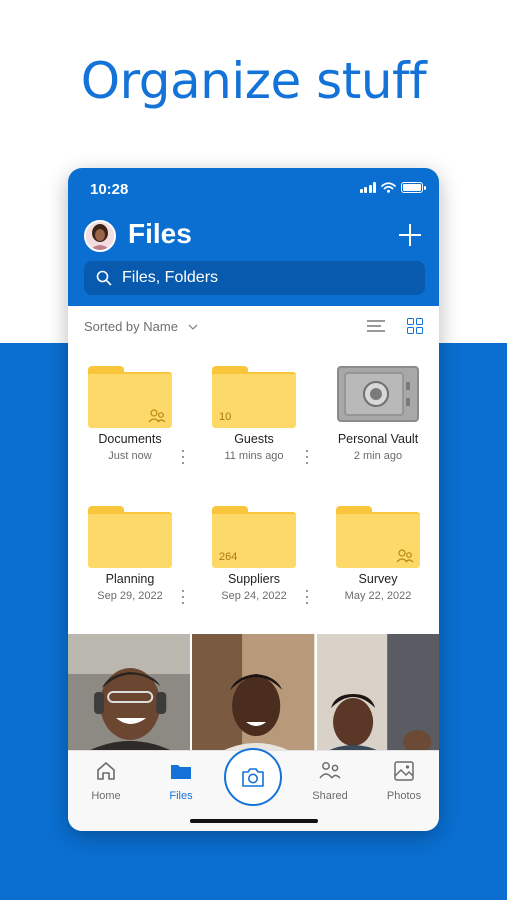 Image resolution: width=507 pixels, height=900 pixels. Describe the element at coordinates (254, 579) in the screenshot. I see `file-name: Suppliers` at that location.